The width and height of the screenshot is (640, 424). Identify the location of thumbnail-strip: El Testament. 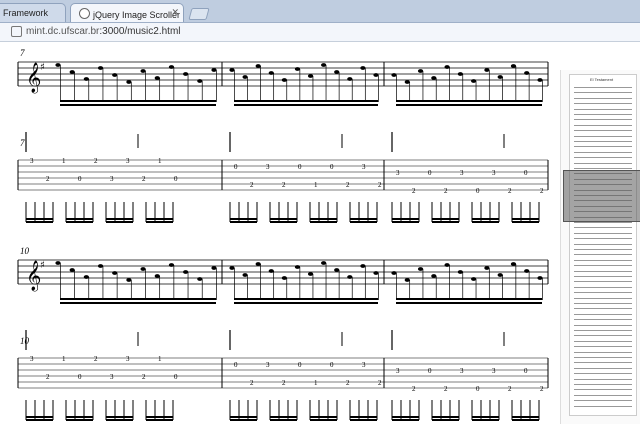
(600, 247).